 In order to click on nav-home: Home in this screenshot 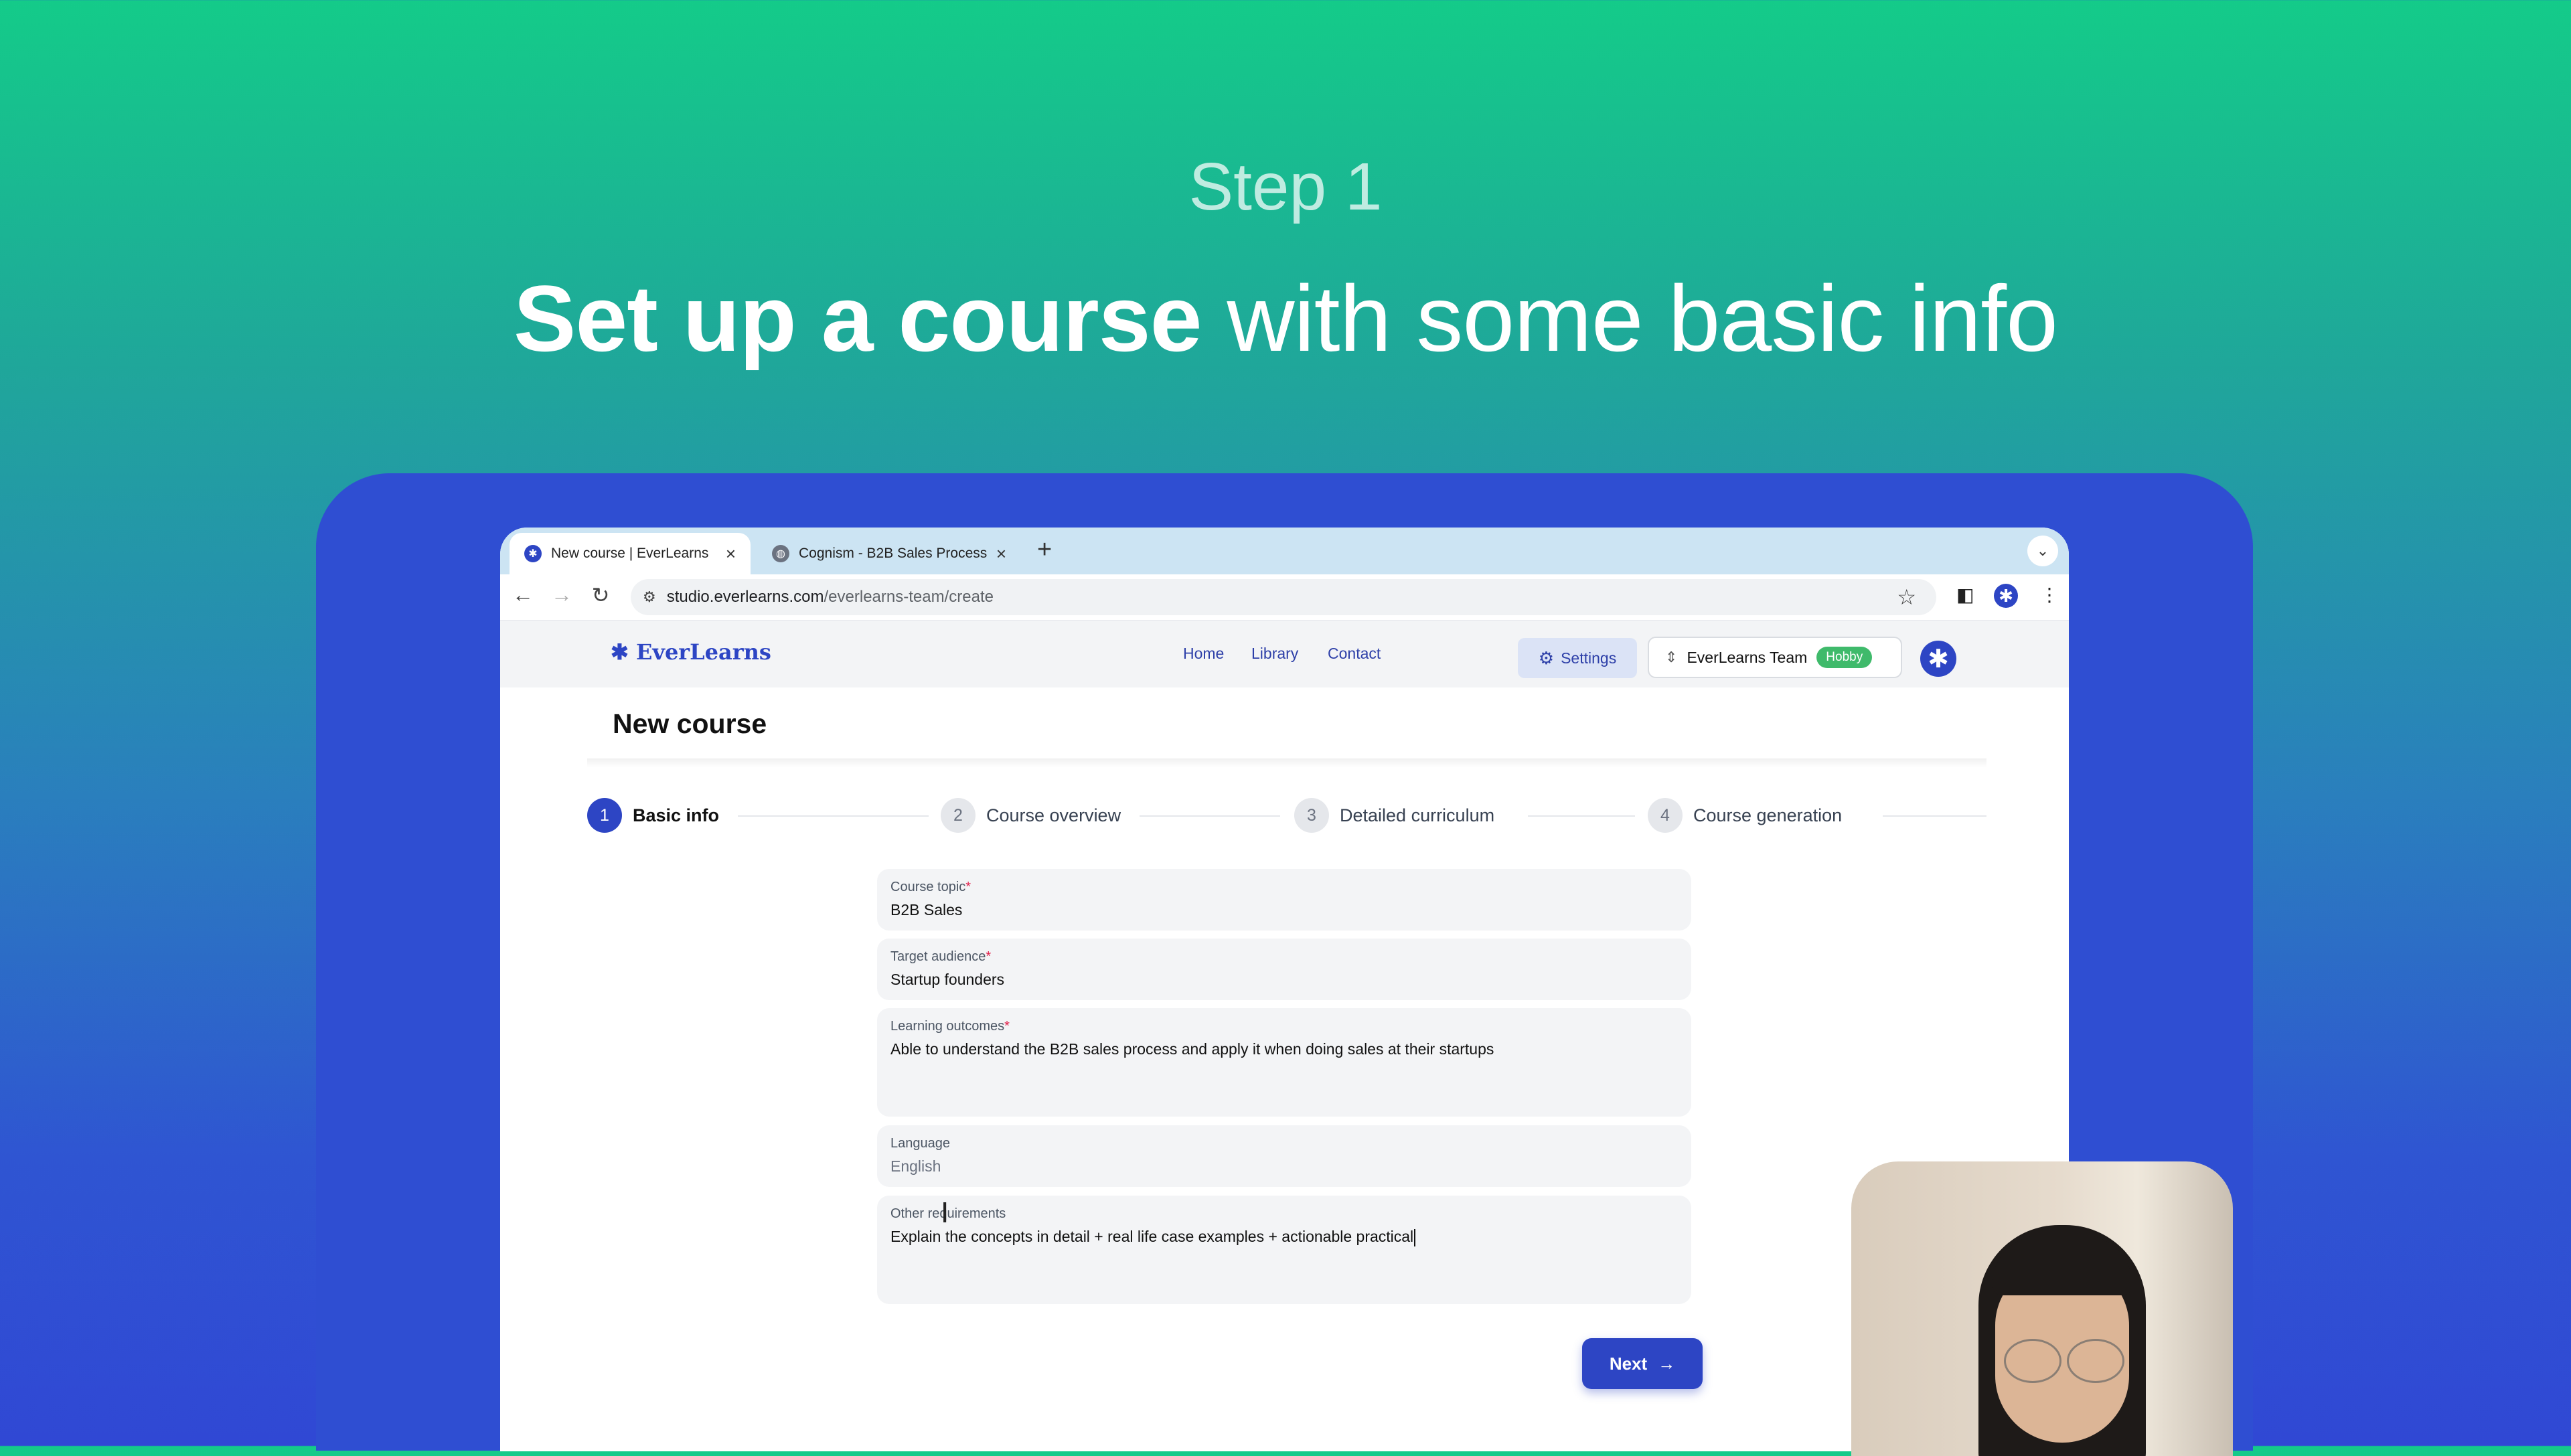, I will do `click(1203, 654)`.